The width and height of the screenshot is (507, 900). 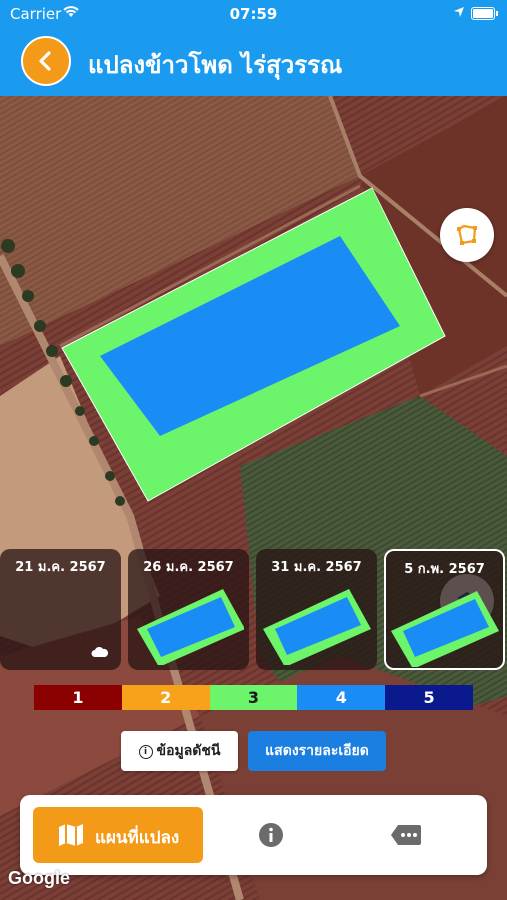 What do you see at coordinates (137, 838) in the screenshot?
I see `tab-field-map-label: แผนที่แปลง` at bounding box center [137, 838].